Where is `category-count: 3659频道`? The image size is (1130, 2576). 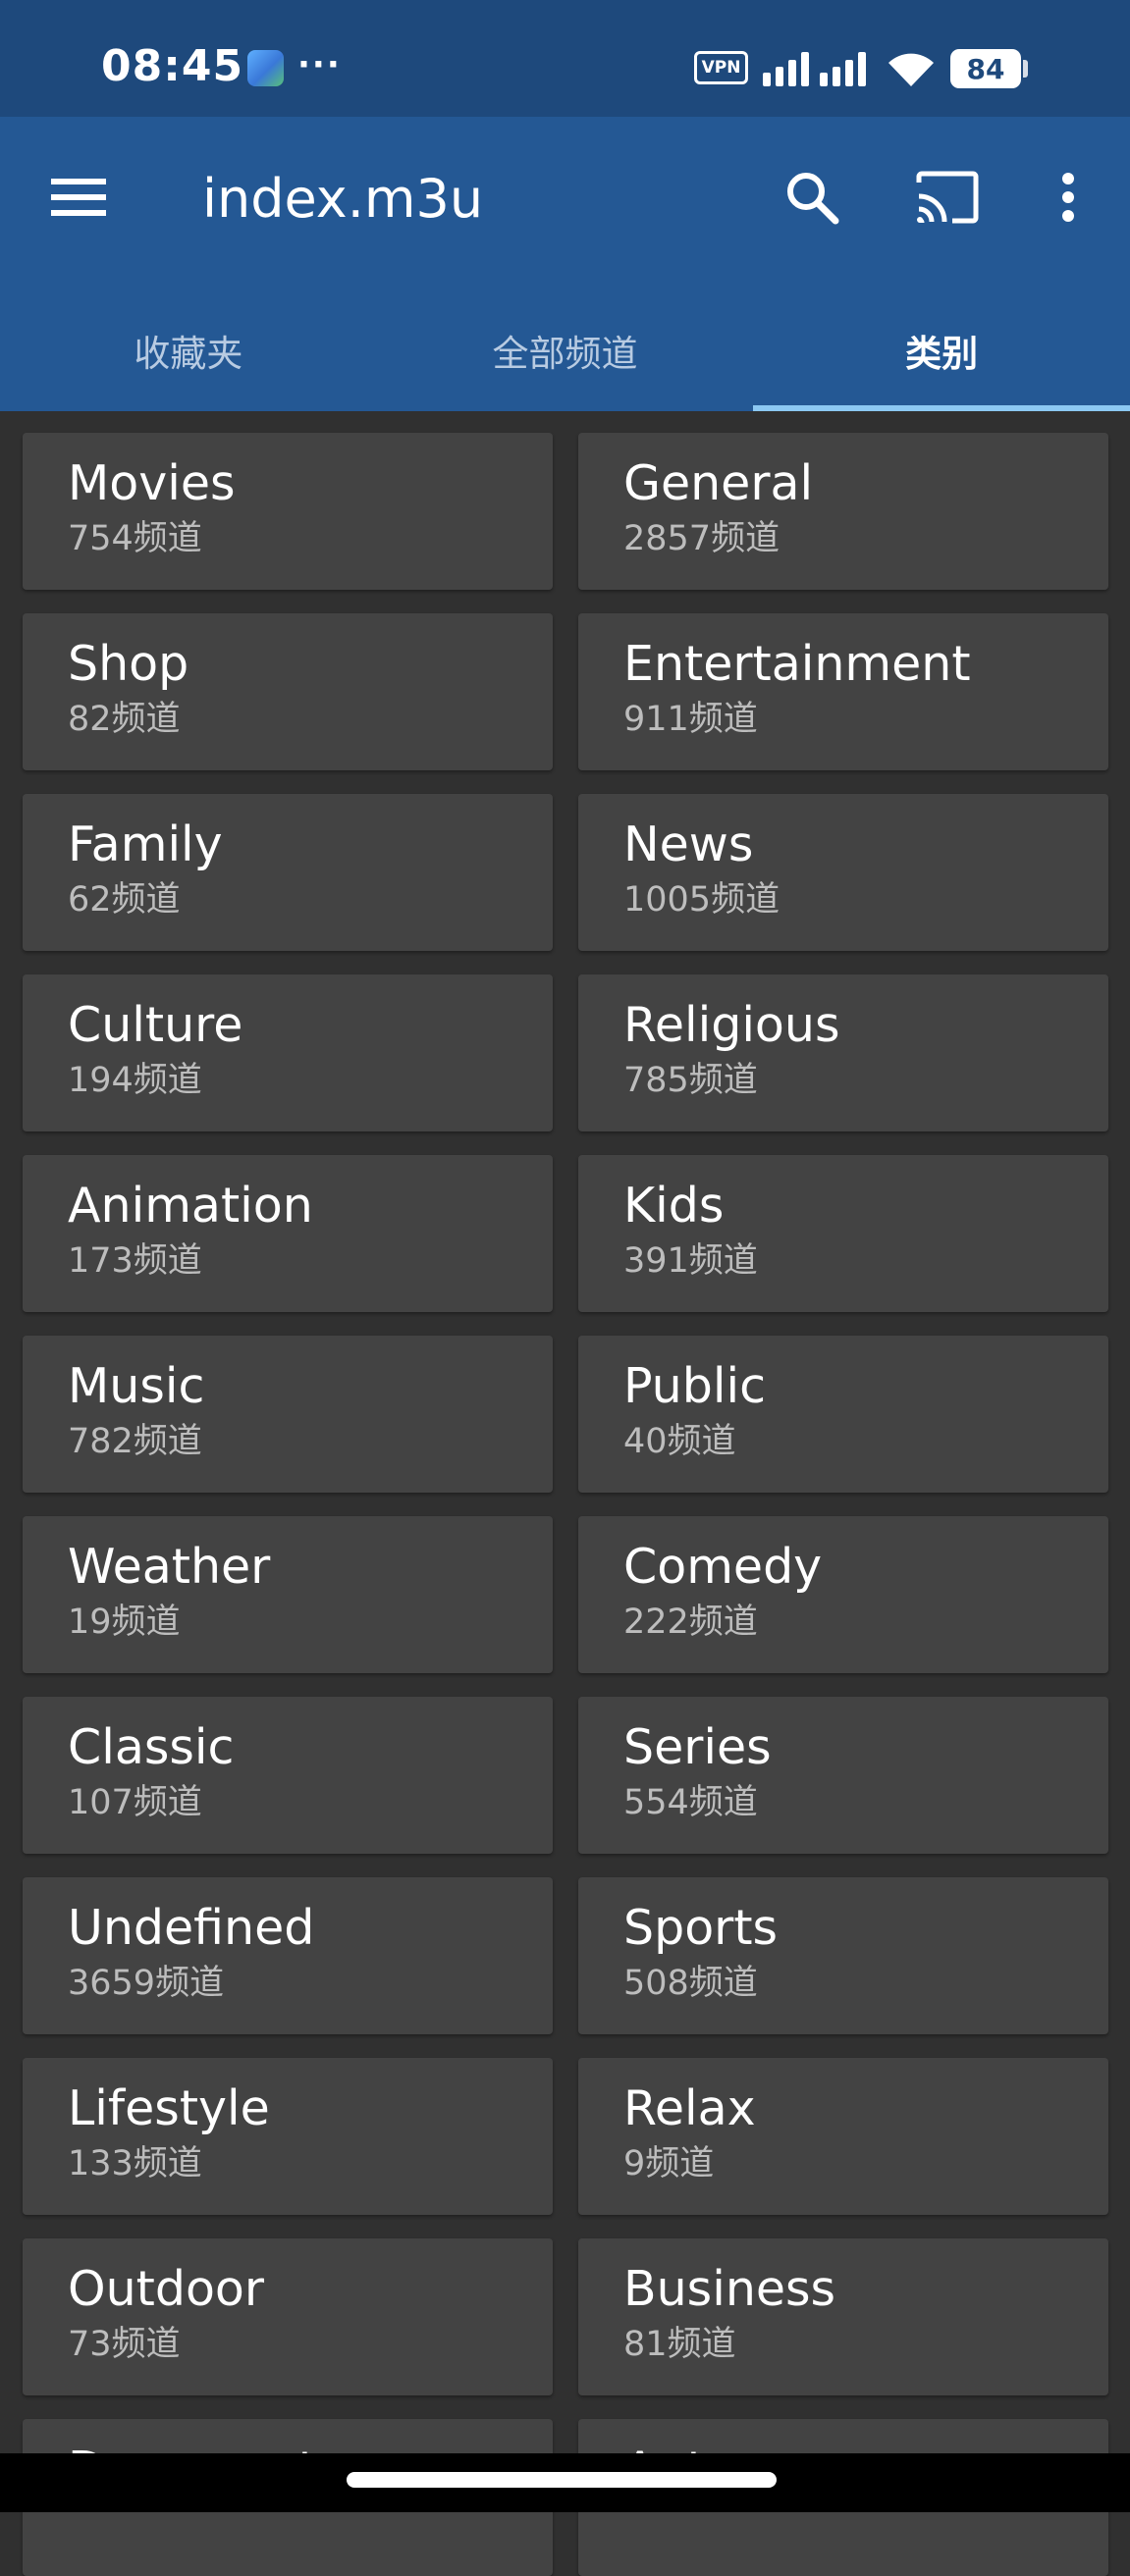
category-count: 3659频道 is located at coordinates (146, 1983).